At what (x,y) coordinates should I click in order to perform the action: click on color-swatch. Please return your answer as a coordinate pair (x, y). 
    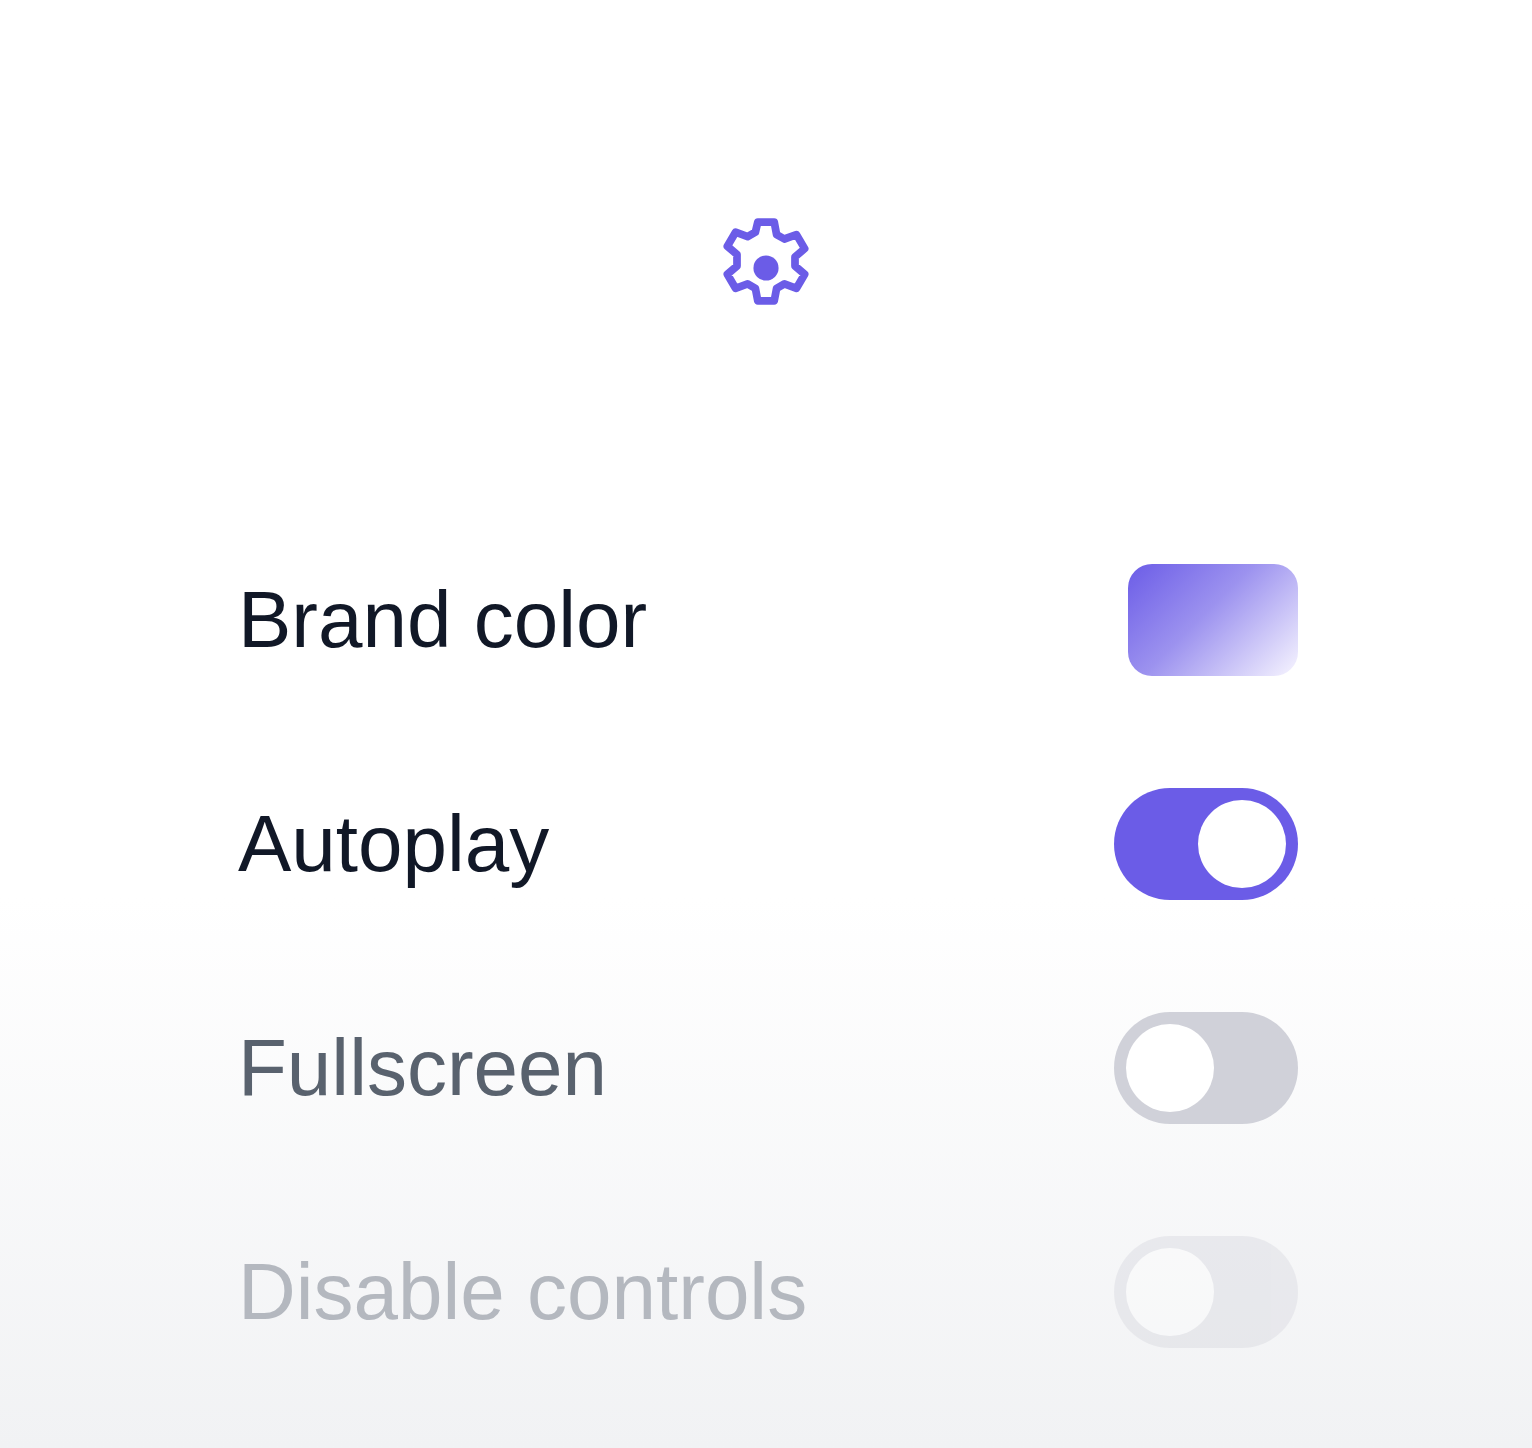
    Looking at the image, I should click on (1213, 620).